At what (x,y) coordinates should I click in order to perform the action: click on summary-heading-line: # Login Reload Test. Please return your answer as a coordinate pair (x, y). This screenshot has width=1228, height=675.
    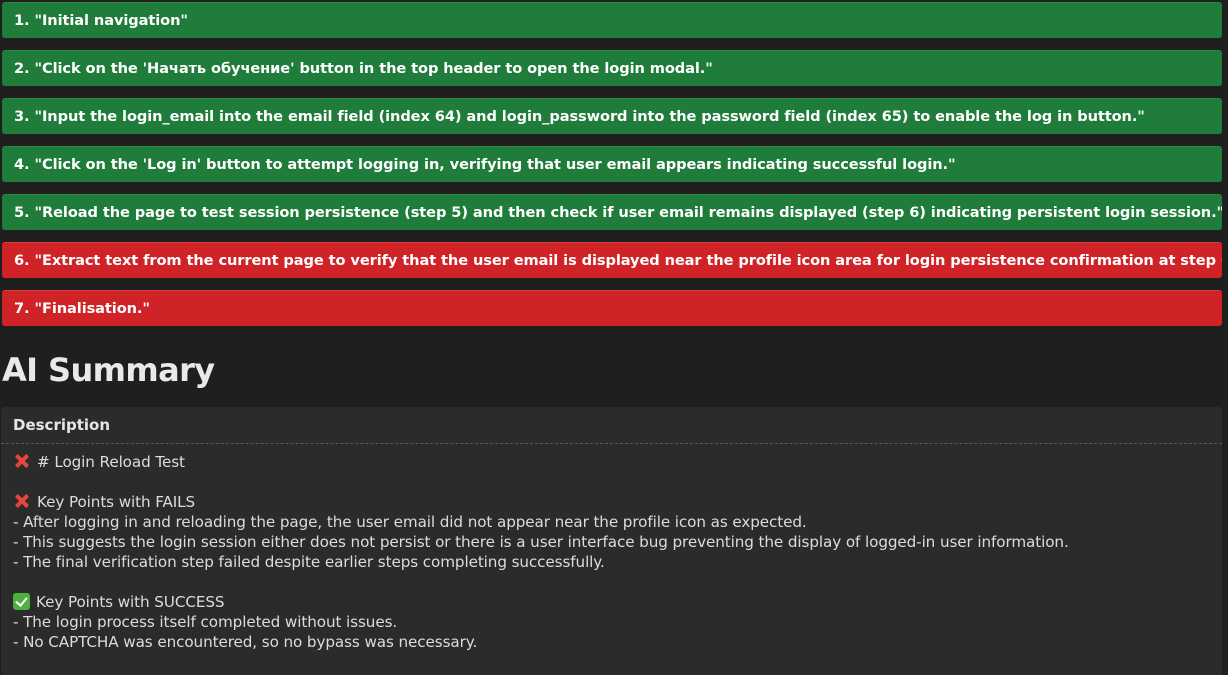
    Looking at the image, I should click on (617, 462).